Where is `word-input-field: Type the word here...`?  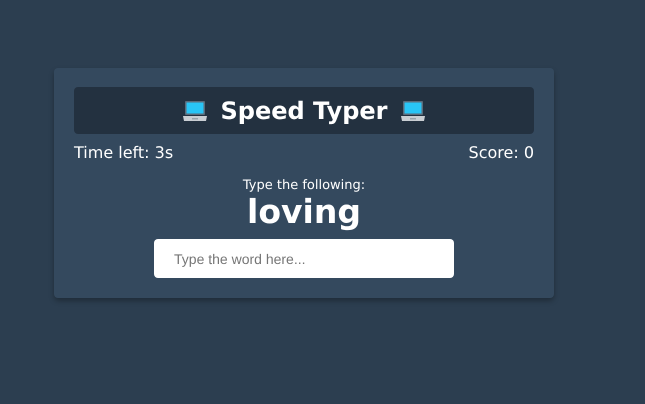
word-input-field: Type the word here... is located at coordinates (304, 258).